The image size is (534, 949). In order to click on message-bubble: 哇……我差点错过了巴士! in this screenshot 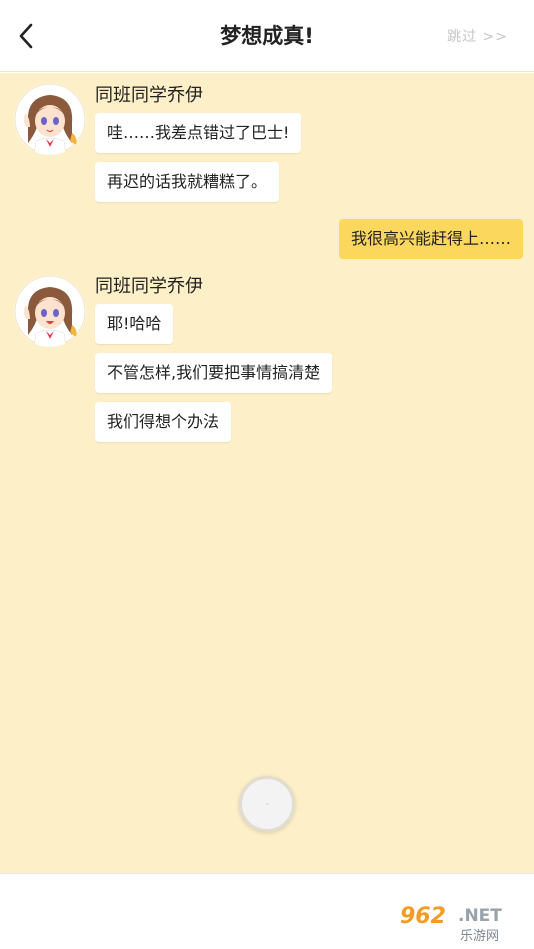, I will do `click(198, 133)`.